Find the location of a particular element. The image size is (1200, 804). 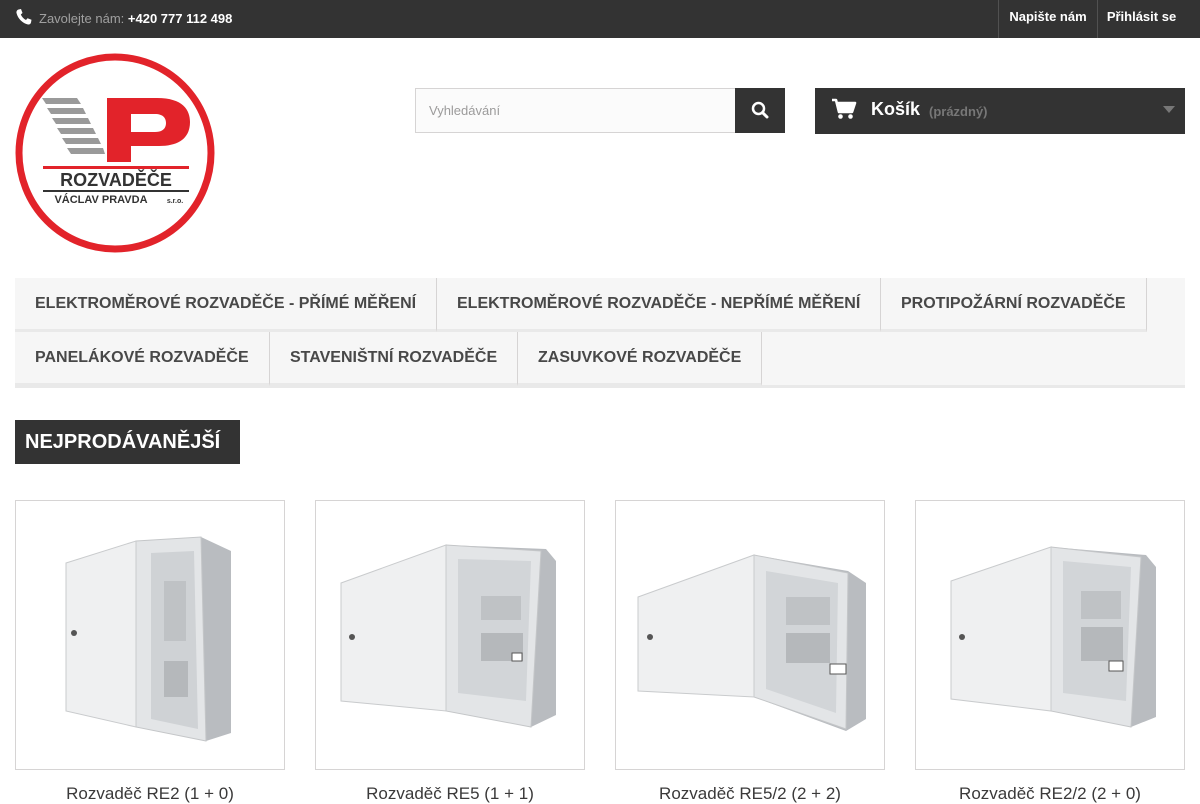

menu-item-prime-mereni: ELEKTROMĚROVÉ ROZVADĚČE - PŘÍMÉ MĚŘENÍ is located at coordinates (226, 305).